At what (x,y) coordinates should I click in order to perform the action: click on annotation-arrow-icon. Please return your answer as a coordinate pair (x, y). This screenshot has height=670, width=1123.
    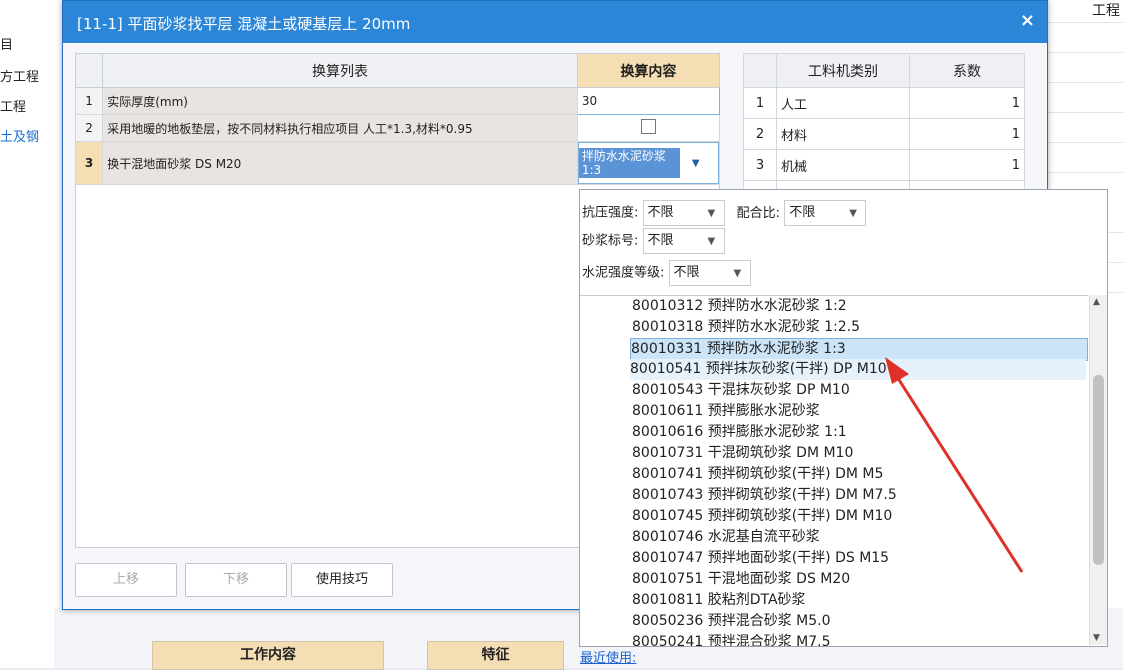
    Looking at the image, I should click on (954, 465).